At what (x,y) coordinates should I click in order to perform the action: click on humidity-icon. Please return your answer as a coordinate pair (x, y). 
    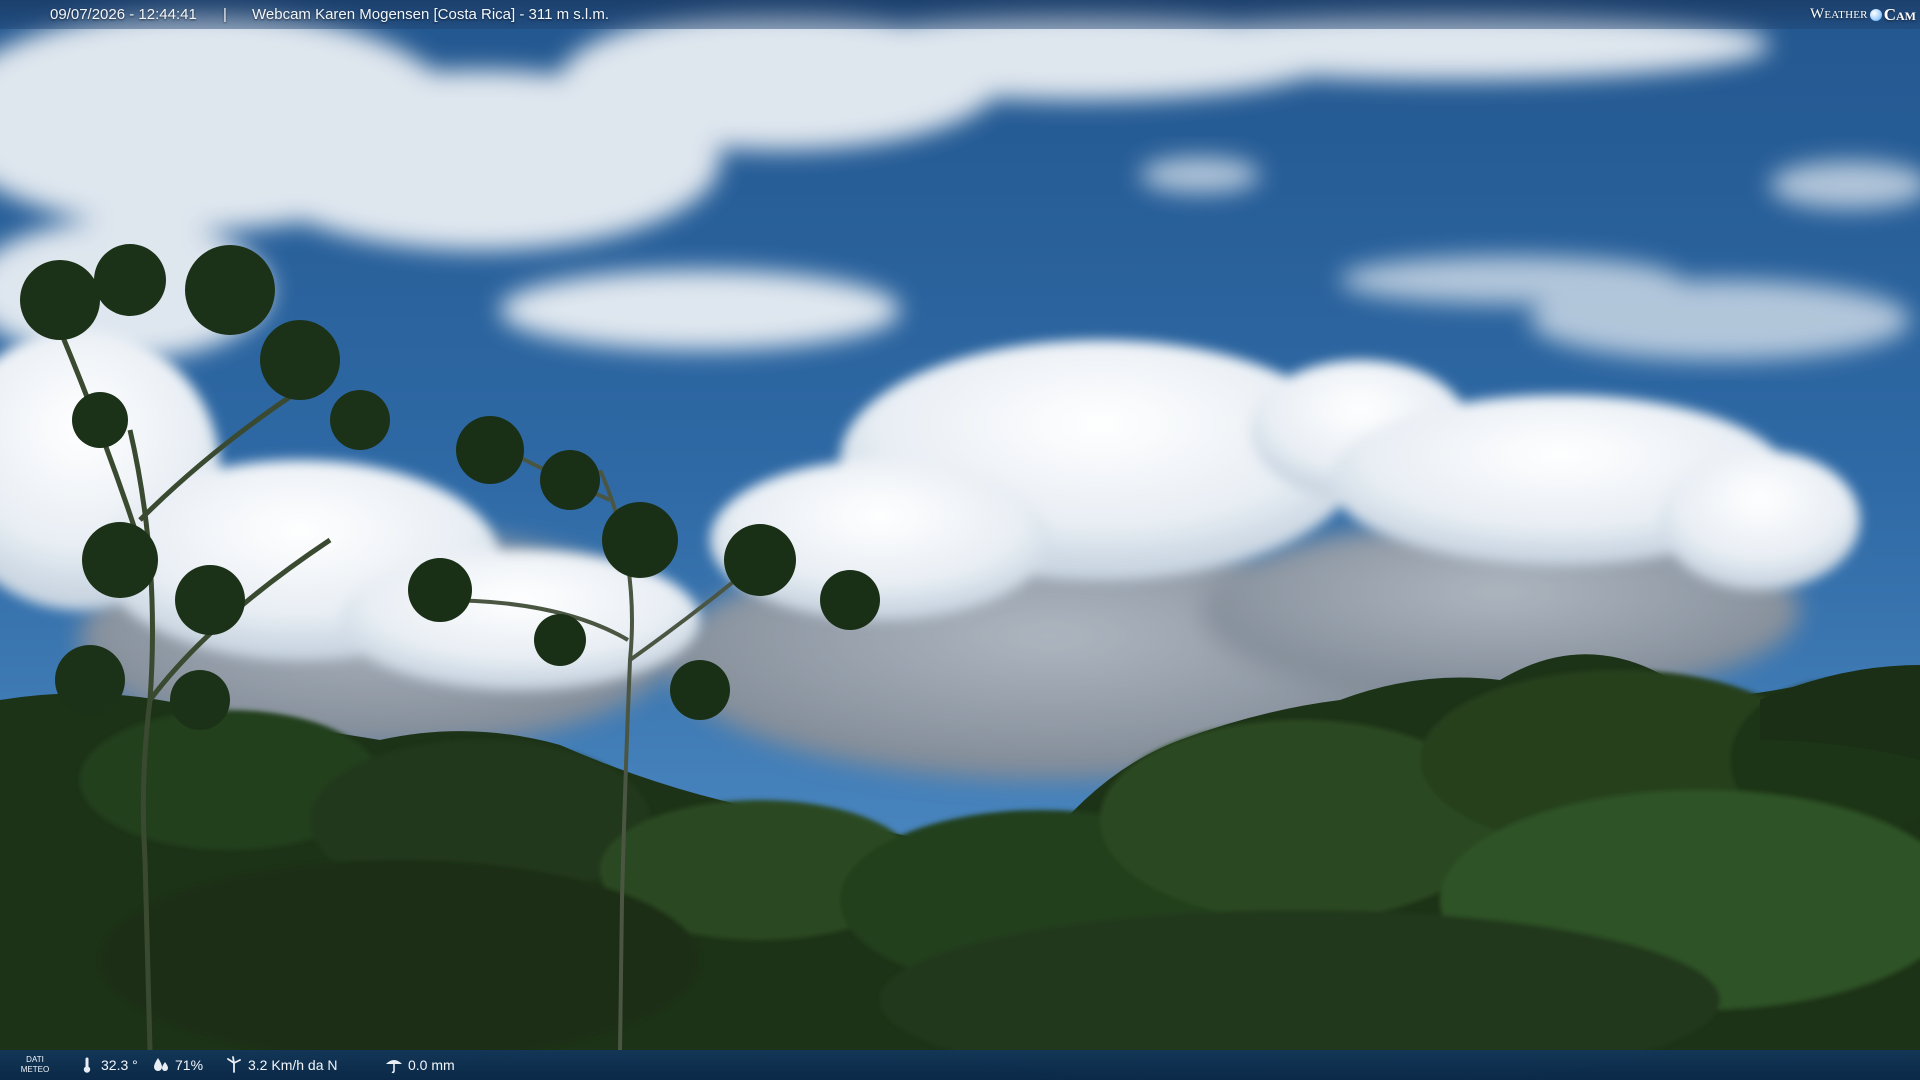
    Looking at the image, I should click on (161, 1065).